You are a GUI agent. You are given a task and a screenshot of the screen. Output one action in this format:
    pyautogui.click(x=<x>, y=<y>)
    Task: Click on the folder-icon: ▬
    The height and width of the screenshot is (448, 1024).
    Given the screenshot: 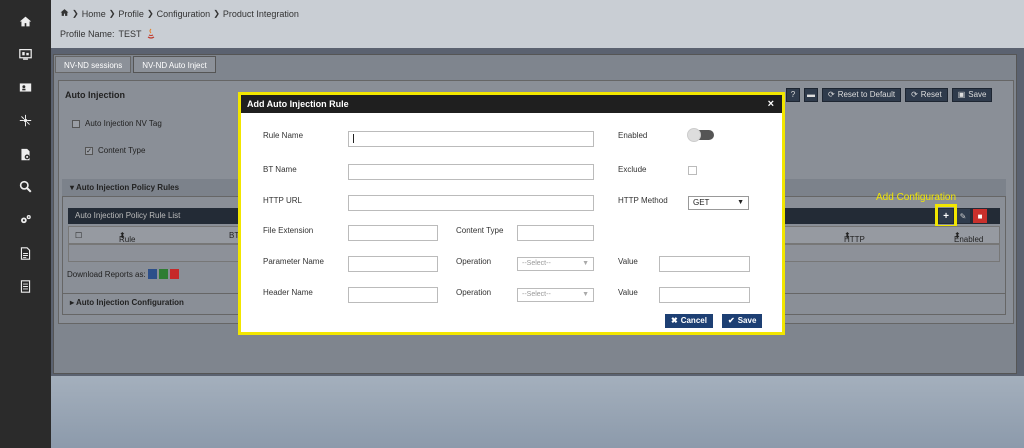 What is the action you would take?
    pyautogui.click(x=811, y=94)
    